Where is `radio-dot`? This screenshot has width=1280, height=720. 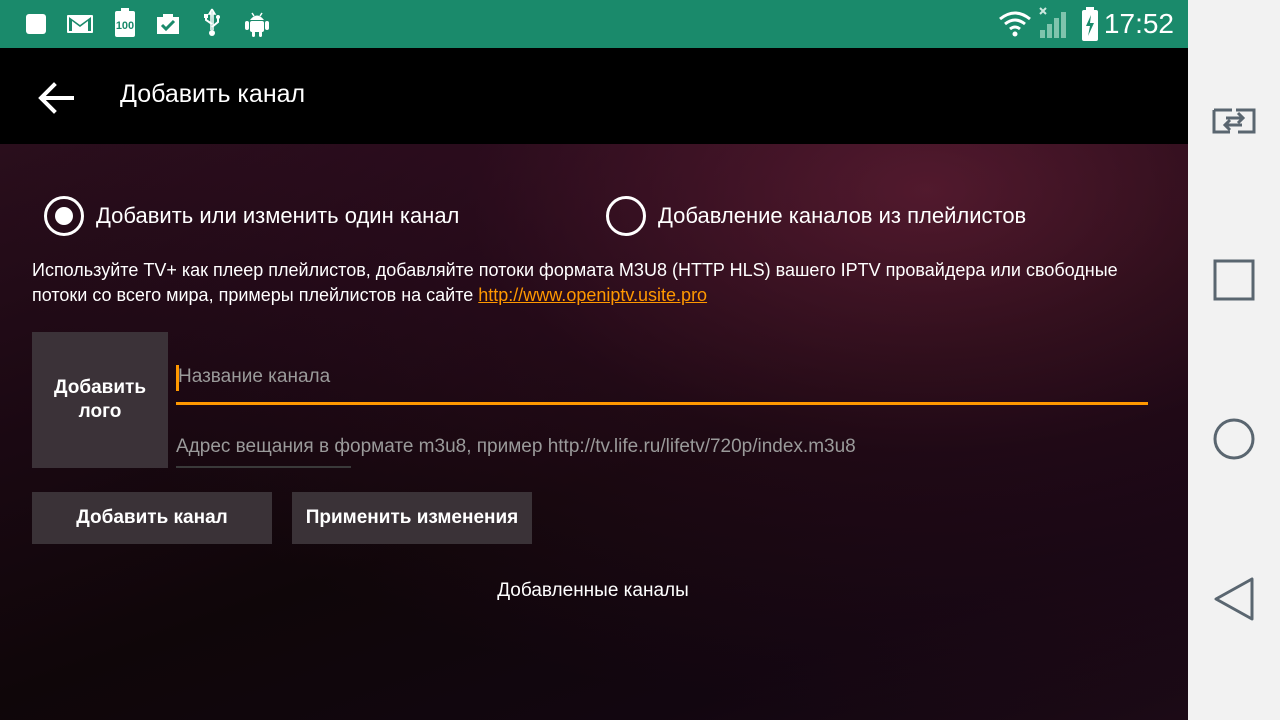 radio-dot is located at coordinates (64, 216).